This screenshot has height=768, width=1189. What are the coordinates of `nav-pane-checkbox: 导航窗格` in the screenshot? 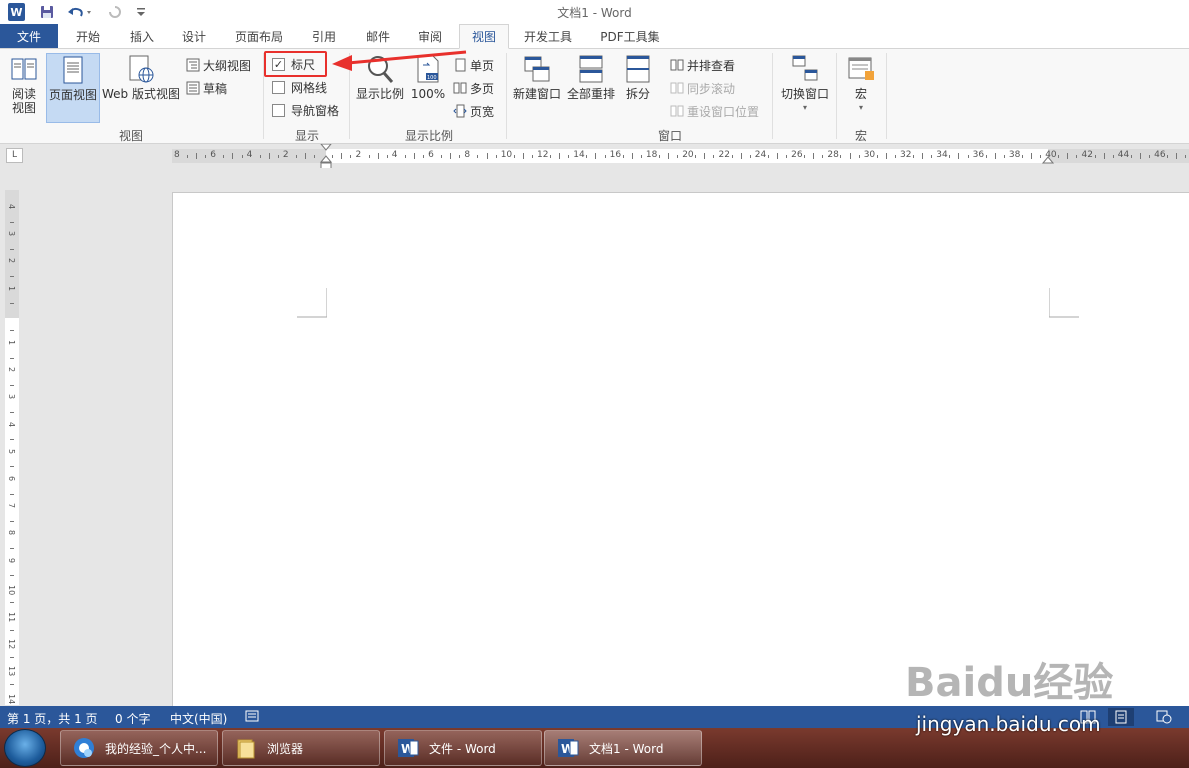 It's located at (305, 110).